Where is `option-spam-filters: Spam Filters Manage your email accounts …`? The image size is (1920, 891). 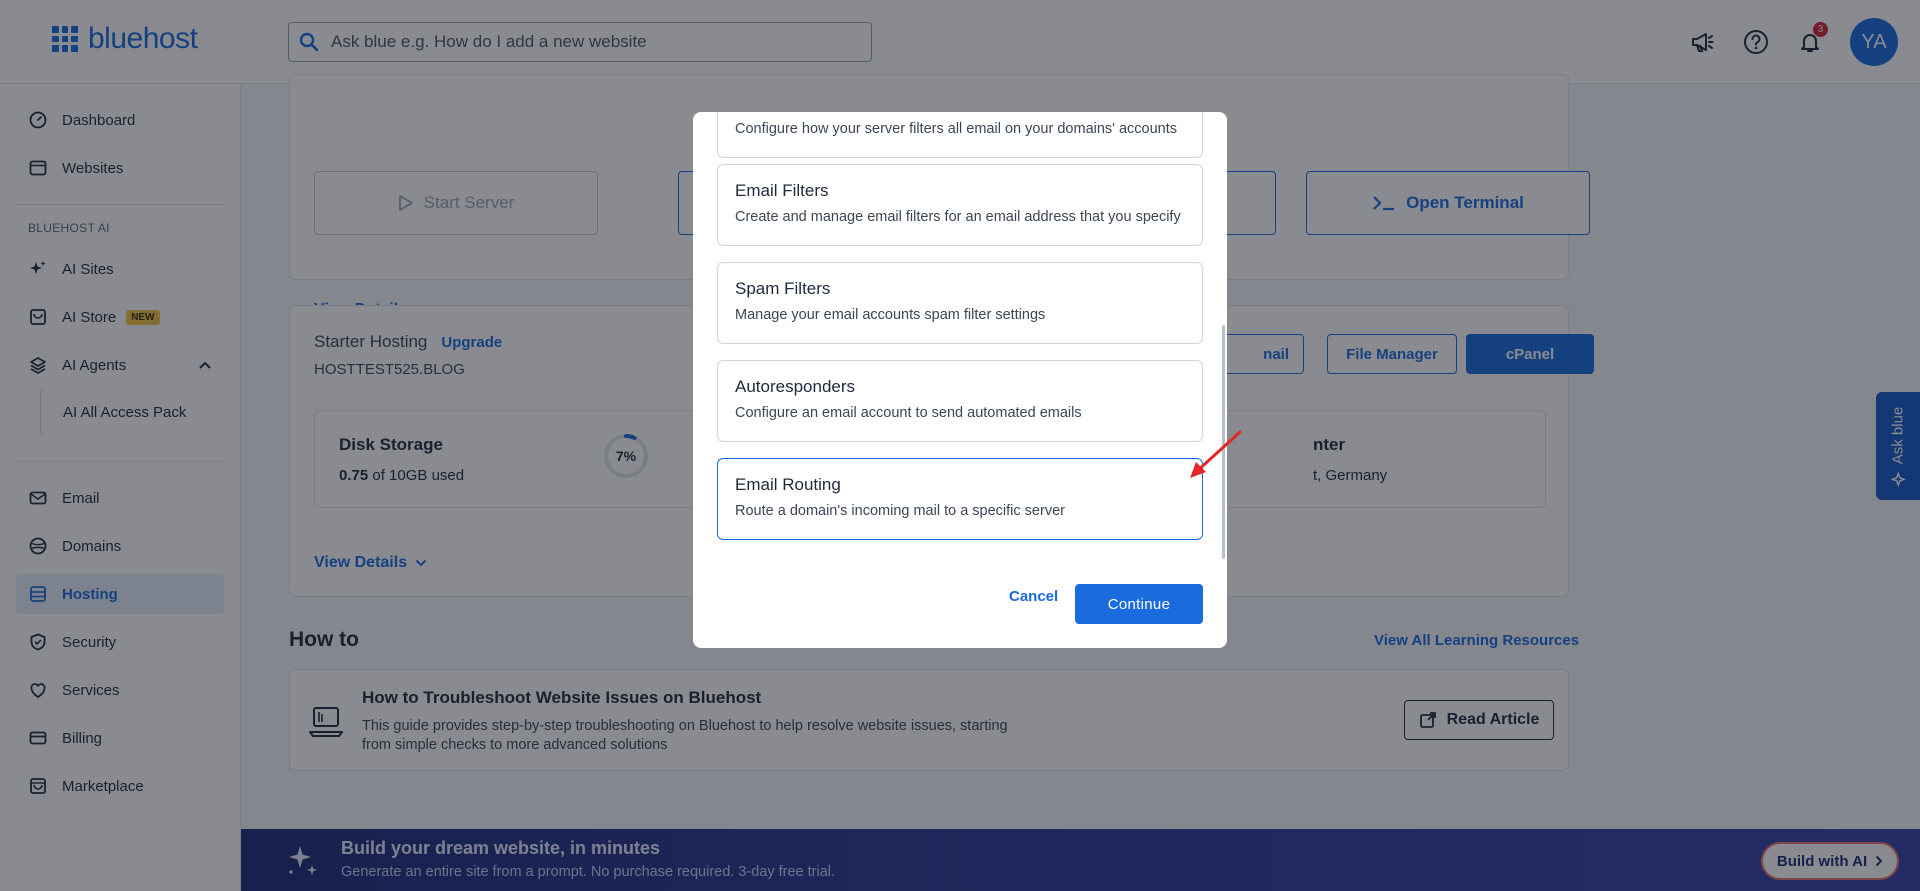
option-spam-filters: Spam Filters Manage your email accounts … is located at coordinates (960, 303).